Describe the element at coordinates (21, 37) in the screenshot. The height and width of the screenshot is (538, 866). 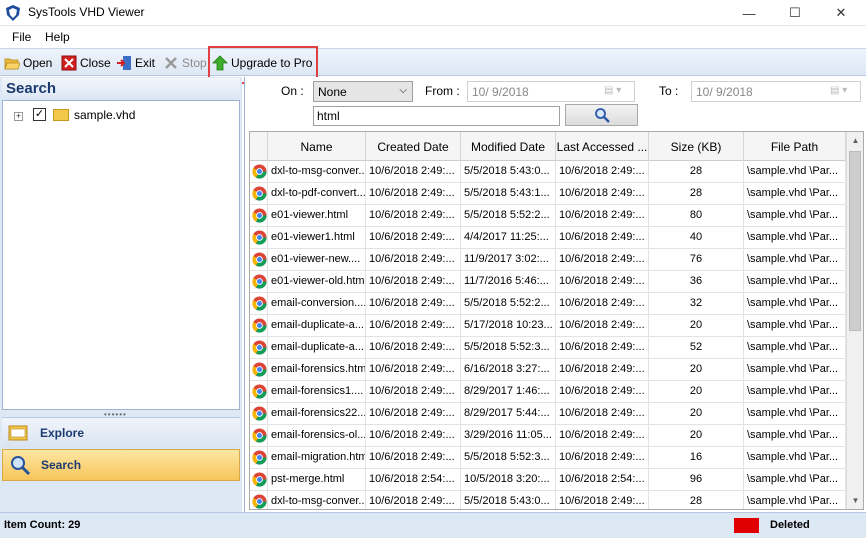
I see `menu-file: File` at that location.